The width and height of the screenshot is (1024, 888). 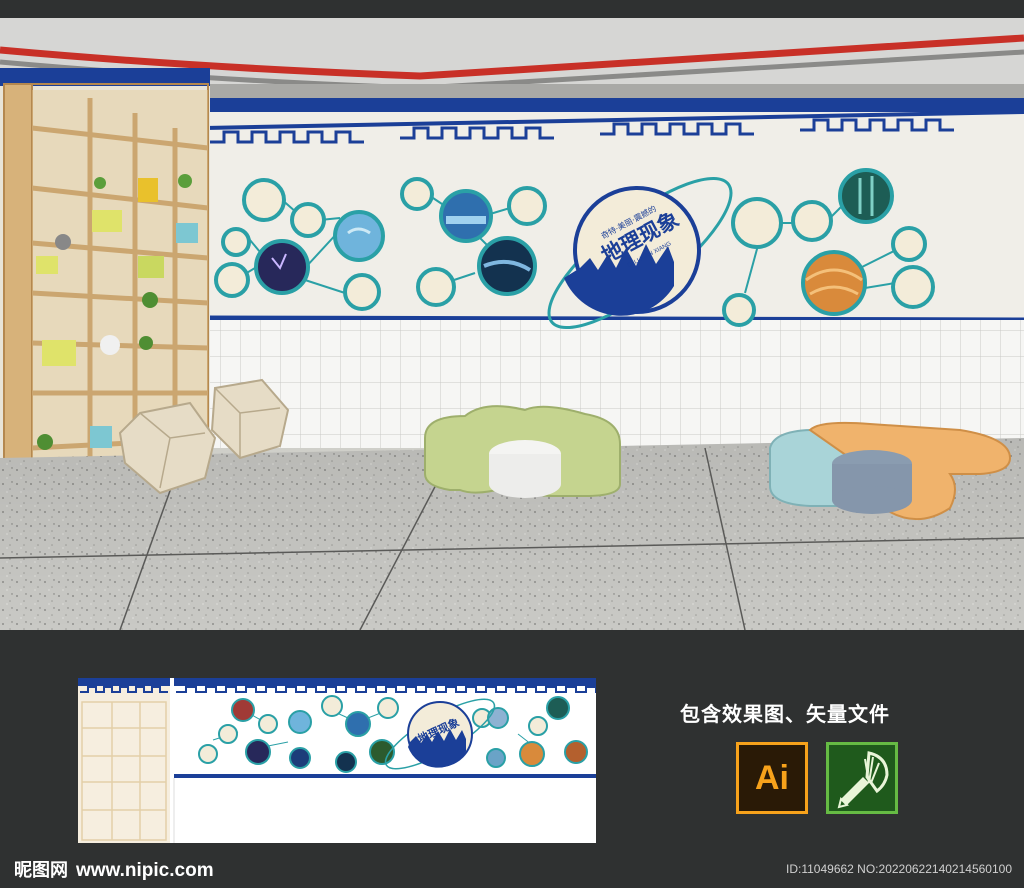 What do you see at coordinates (145, 870) in the screenshot?
I see `brand-url: www.nipic.com` at bounding box center [145, 870].